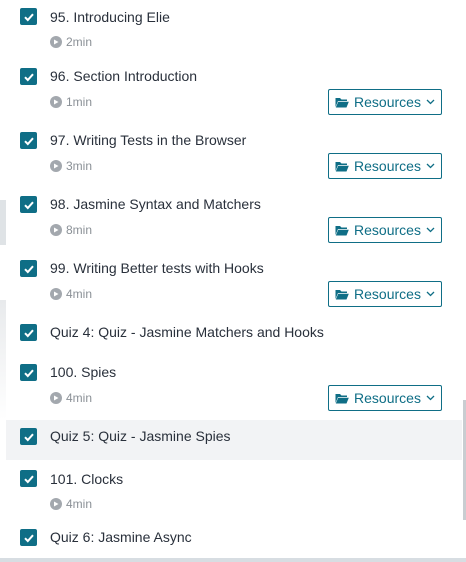 The width and height of the screenshot is (466, 562). I want to click on lecture-title: 99. Writing Better tests with Hooks, so click(157, 268).